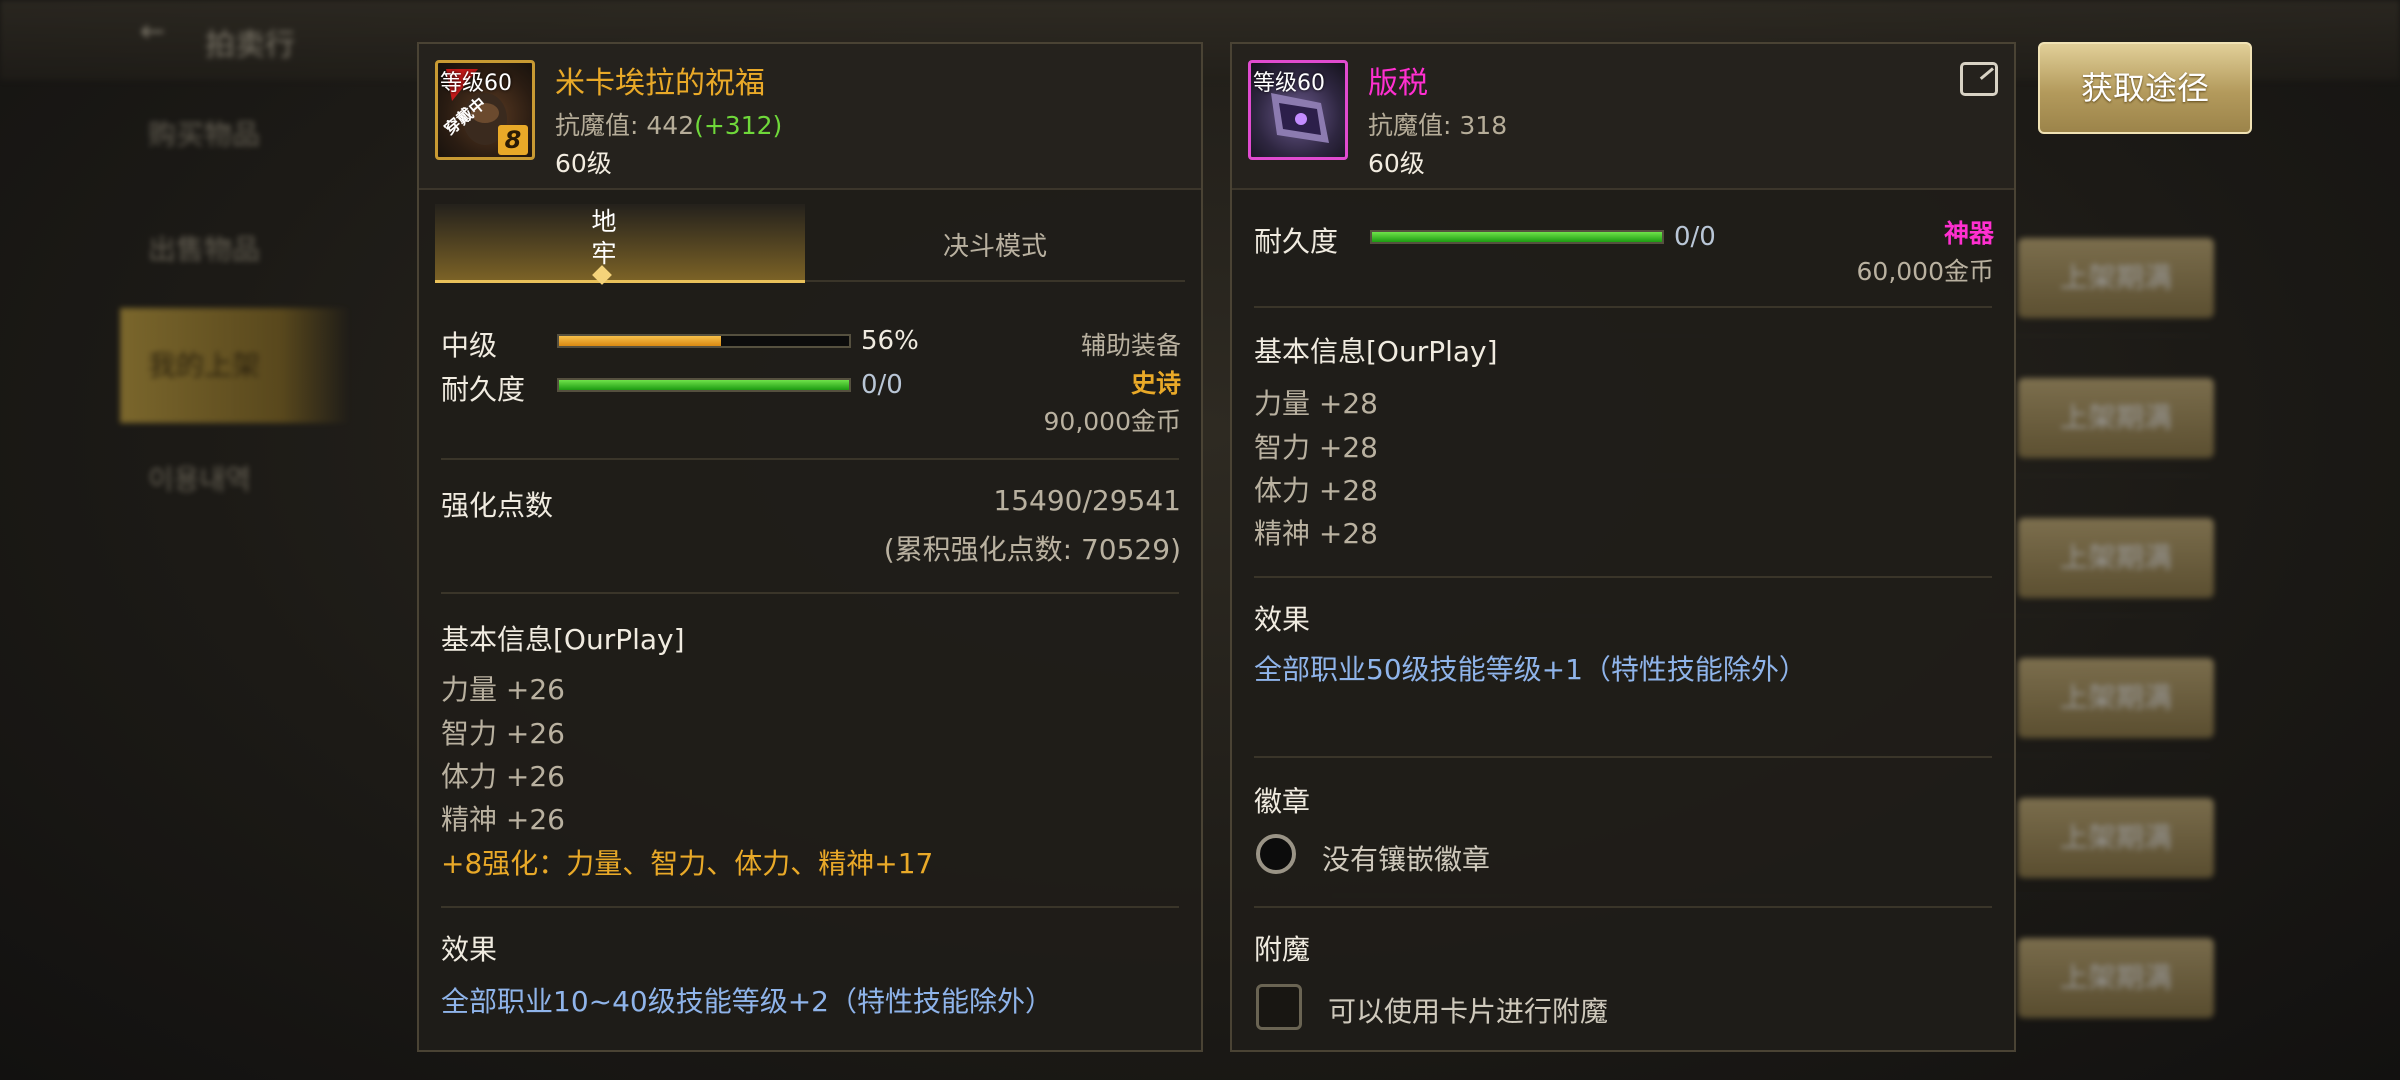 The width and height of the screenshot is (2400, 1080). I want to click on enhance-bonus: +8强化：力量、智力、体力、精神+17, so click(687, 863).